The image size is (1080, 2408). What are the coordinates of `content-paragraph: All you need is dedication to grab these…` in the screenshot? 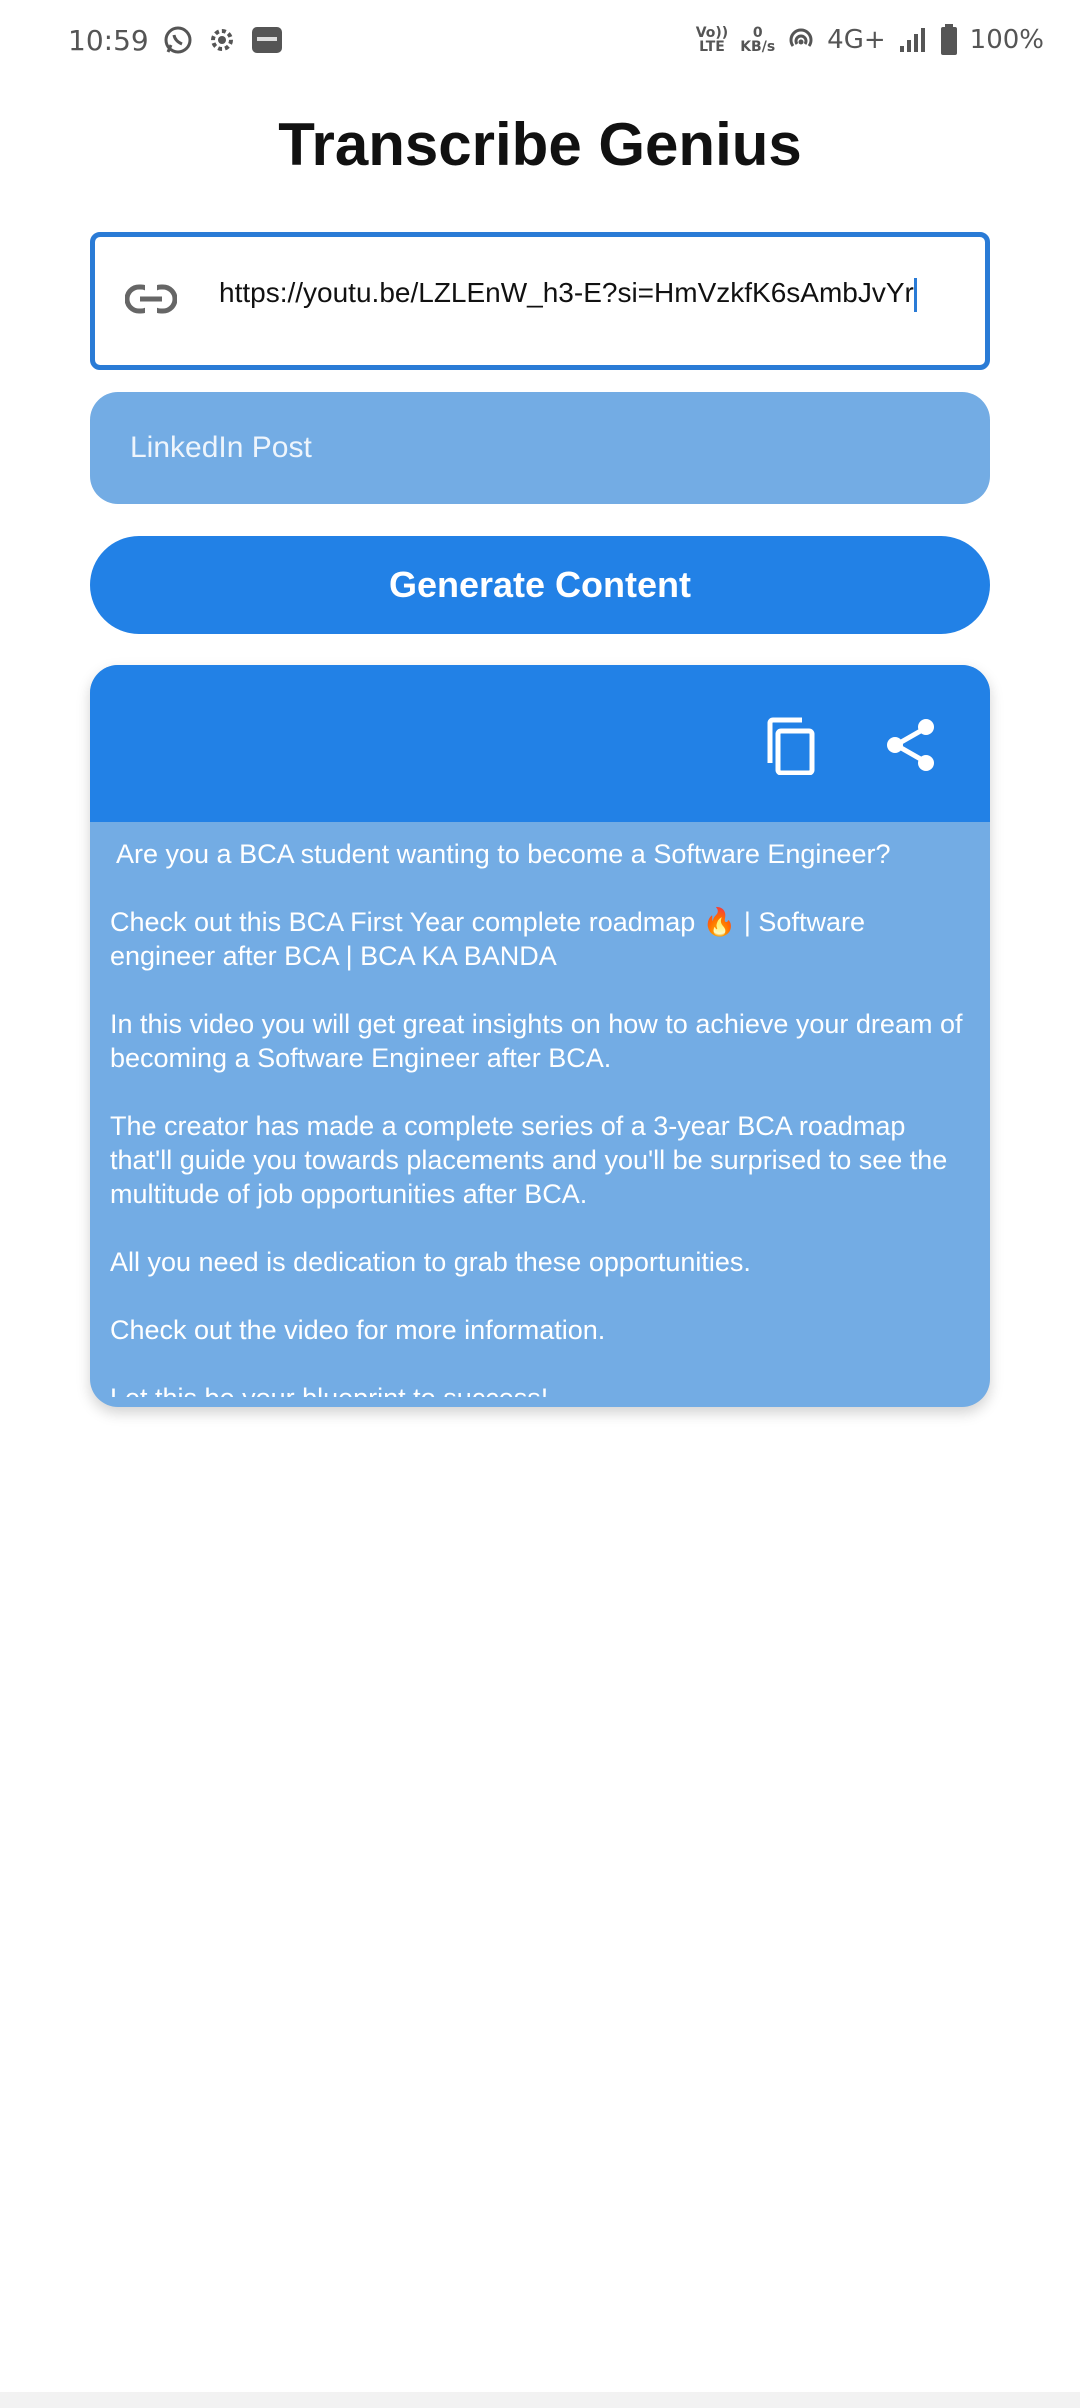 It's located at (430, 1262).